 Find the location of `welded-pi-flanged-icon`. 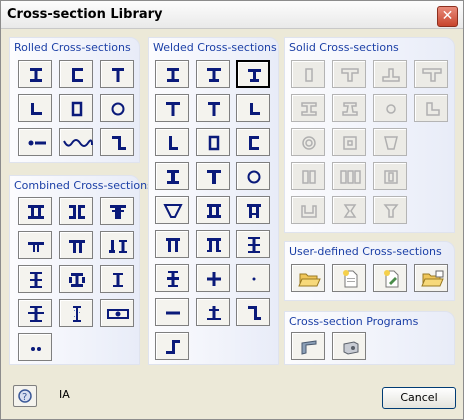

welded-pi-flanged-icon is located at coordinates (214, 245).